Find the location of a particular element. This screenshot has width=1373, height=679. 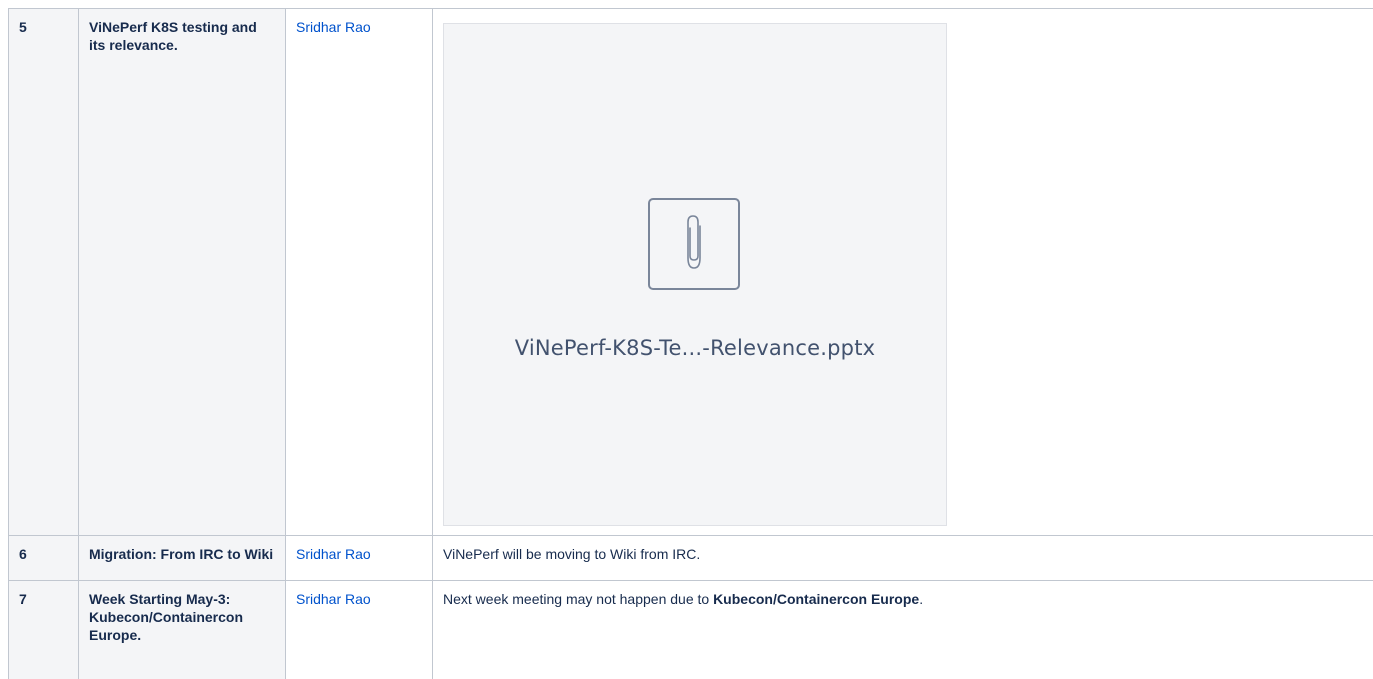

item-number: 5 is located at coordinates (43, 272).